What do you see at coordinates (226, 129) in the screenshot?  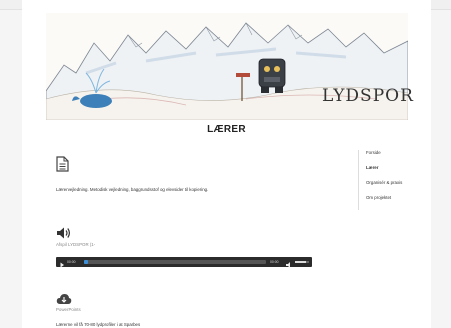 I see `page-title: LÆRER` at bounding box center [226, 129].